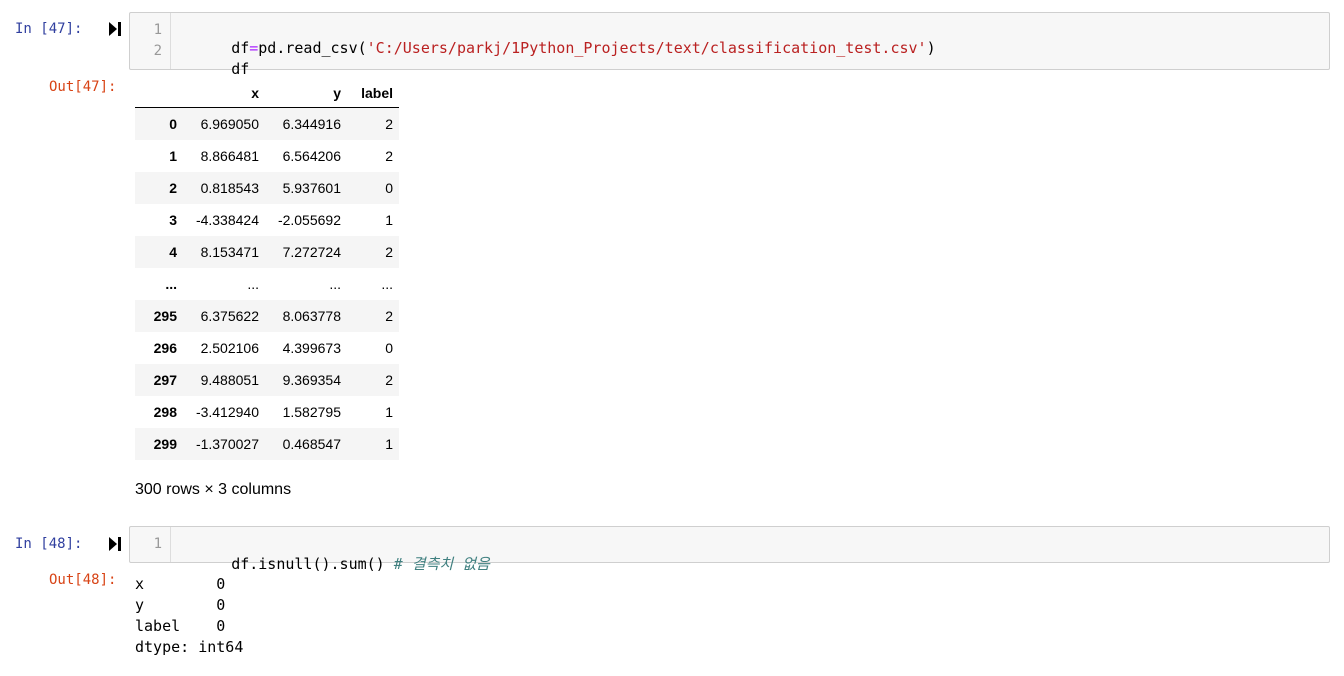 The height and width of the screenshot is (676, 1344). Describe the element at coordinates (229, 316) in the screenshot. I see `cell-x: 6.375622` at that location.